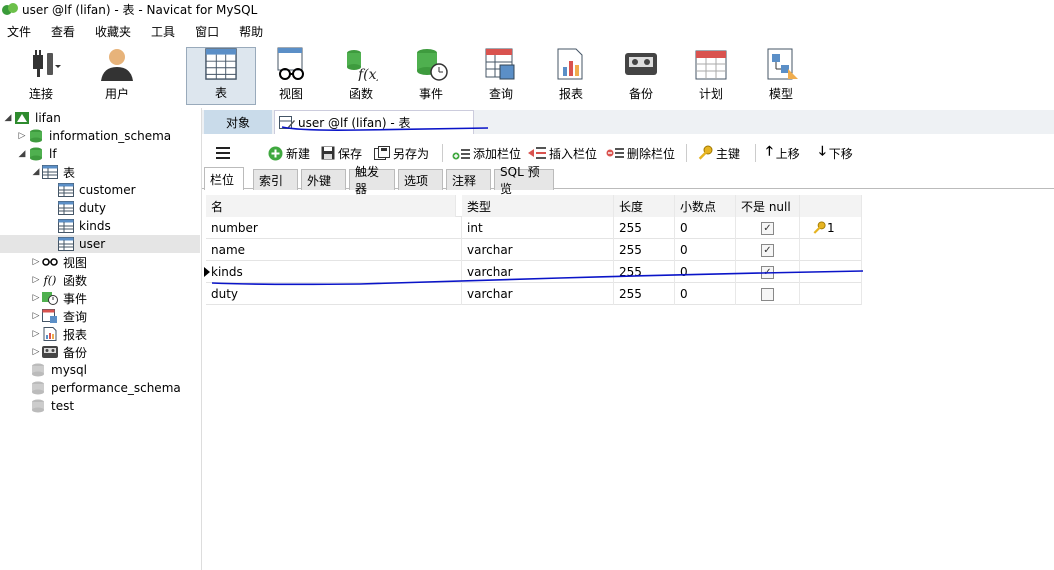  I want to click on subtab-options: 选项, so click(420, 179).